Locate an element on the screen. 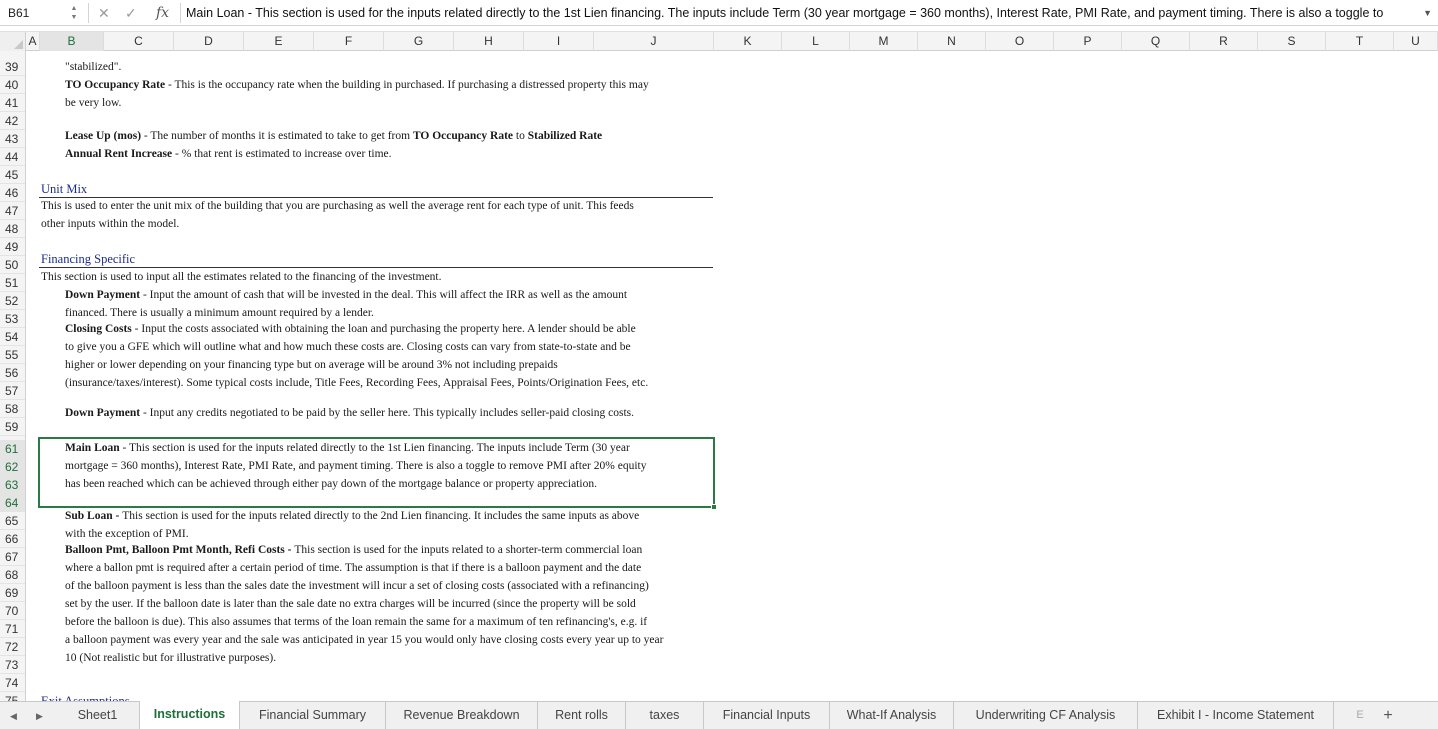 The height and width of the screenshot is (729, 1438). row-number: 73 is located at coordinates (12, 665).